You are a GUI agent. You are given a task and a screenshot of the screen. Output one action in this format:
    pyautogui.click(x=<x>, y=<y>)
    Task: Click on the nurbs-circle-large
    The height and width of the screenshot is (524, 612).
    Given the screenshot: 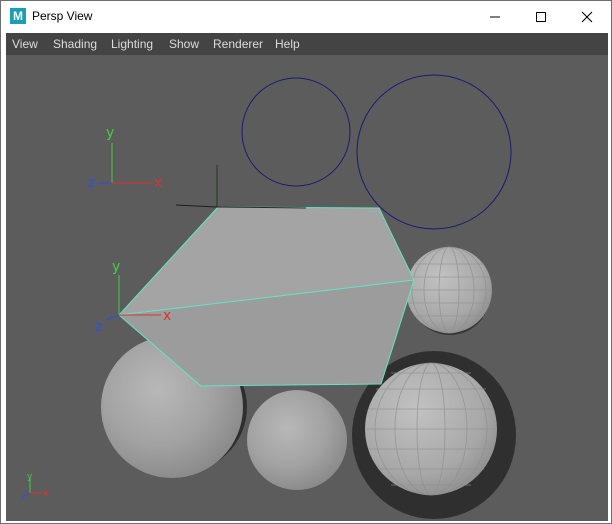 What is the action you would take?
    pyautogui.click(x=434, y=152)
    